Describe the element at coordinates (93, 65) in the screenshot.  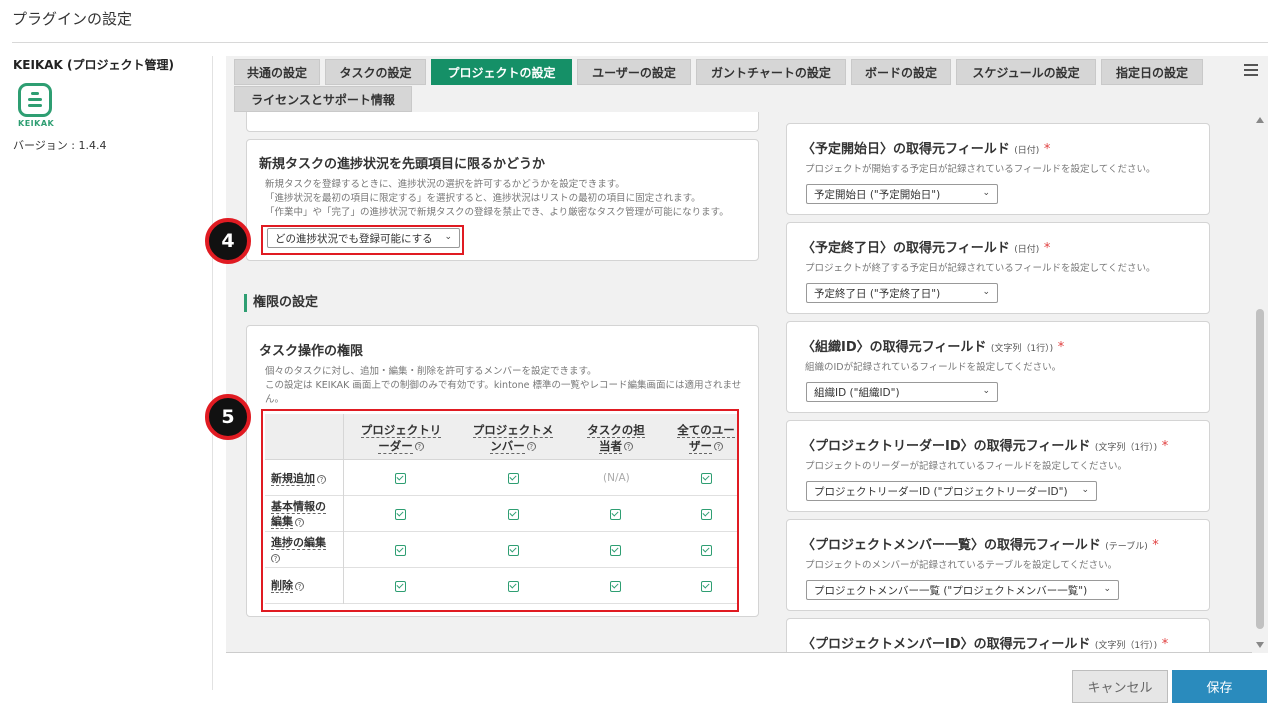
I see `app-name: KEIKAK (プロジェクト管理)` at that location.